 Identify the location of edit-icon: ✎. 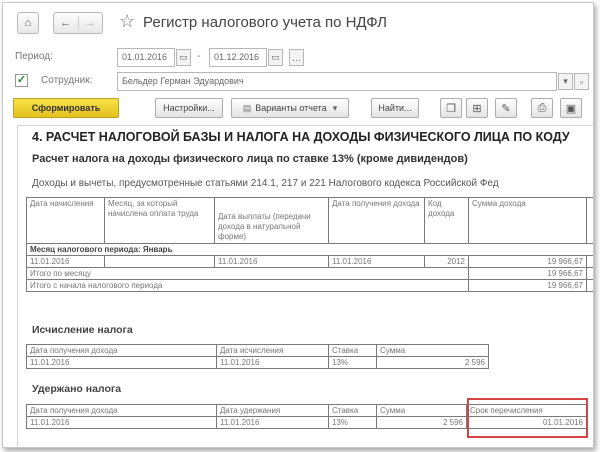
(506, 108).